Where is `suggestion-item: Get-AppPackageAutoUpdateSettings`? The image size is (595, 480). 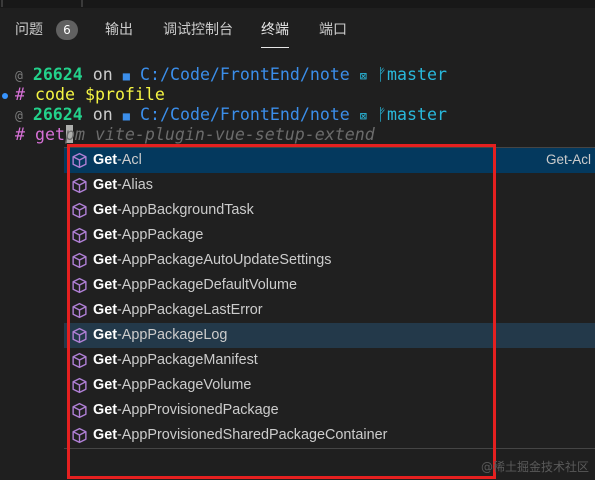 suggestion-item: Get-AppPackageAutoUpdateSettings is located at coordinates (329, 260).